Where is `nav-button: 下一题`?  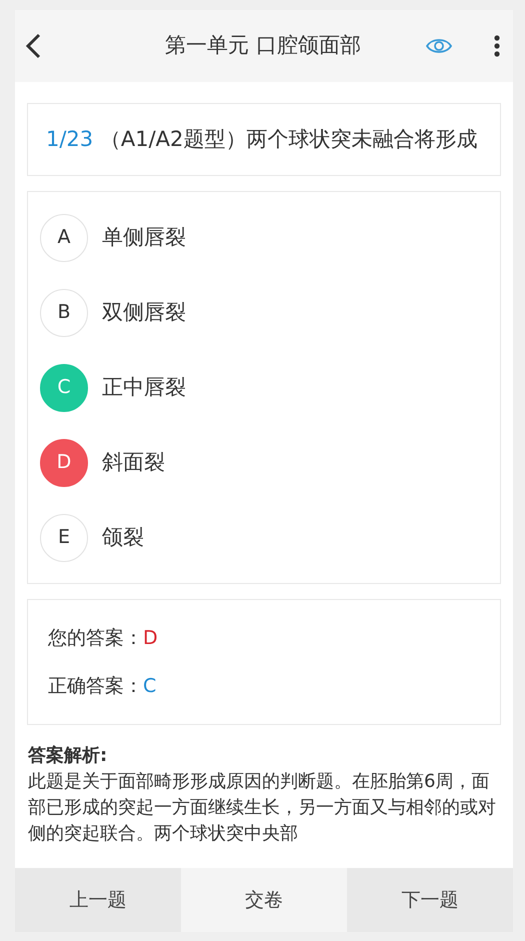 nav-button: 下一题 is located at coordinates (430, 900).